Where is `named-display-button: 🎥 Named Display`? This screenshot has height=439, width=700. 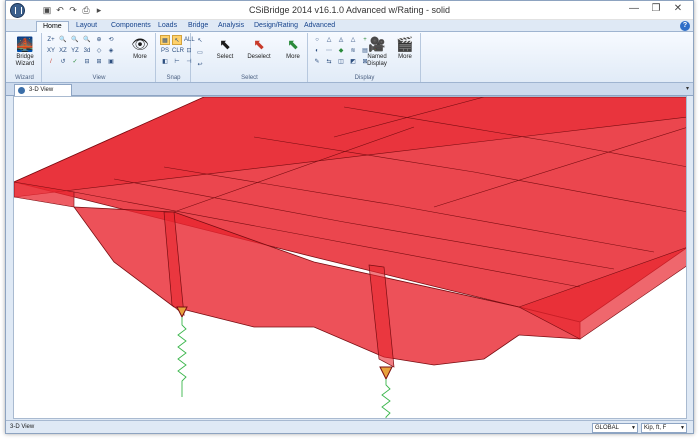 named-display-button: 🎥 Named Display is located at coordinates (377, 52).